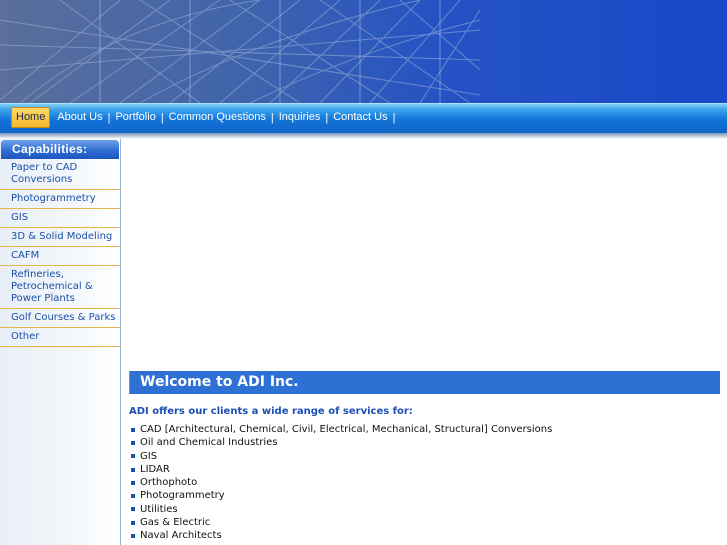 This screenshot has width=727, height=545. I want to click on service-label: GIS, so click(149, 456).